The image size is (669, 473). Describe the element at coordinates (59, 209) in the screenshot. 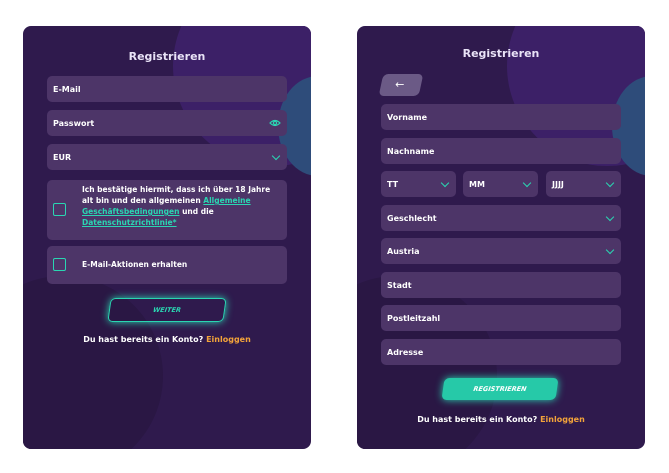

I see `terms-checkbox` at that location.